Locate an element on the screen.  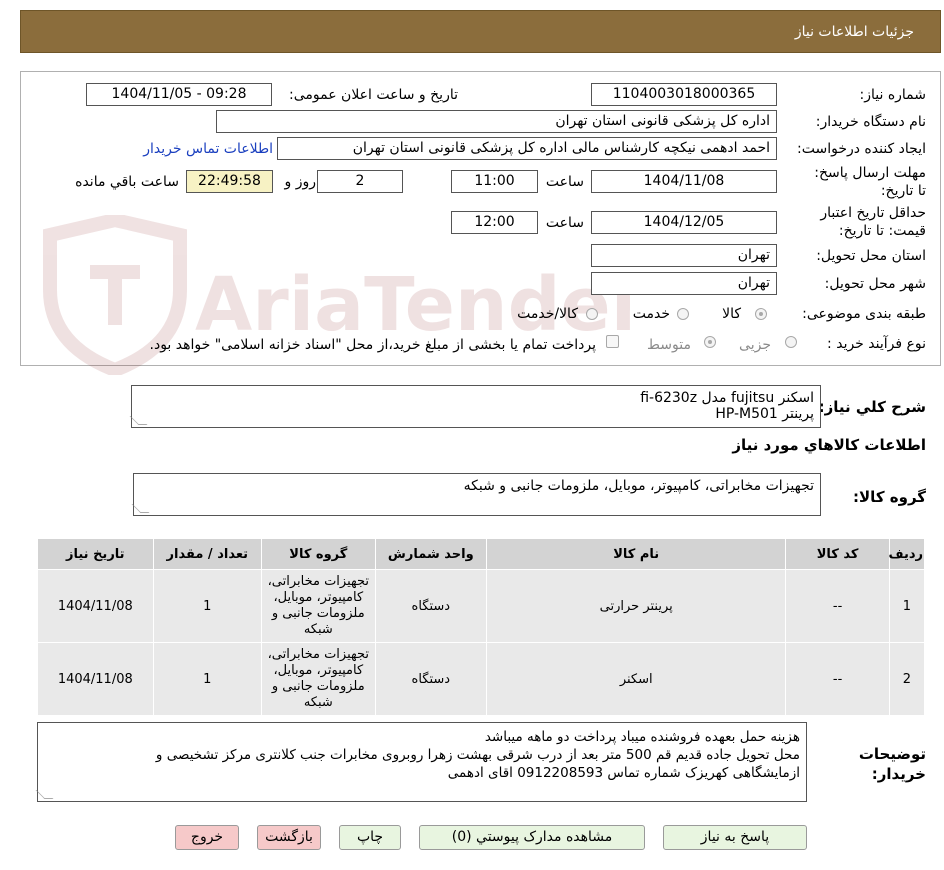
page-title: جزئیات اطلاعات نیاز is located at coordinates (854, 32).